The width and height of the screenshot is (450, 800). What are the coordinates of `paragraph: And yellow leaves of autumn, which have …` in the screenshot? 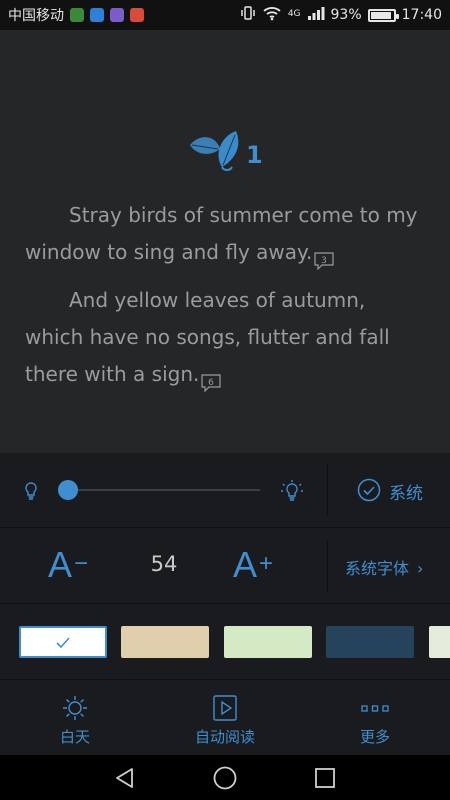 It's located at (225, 337).